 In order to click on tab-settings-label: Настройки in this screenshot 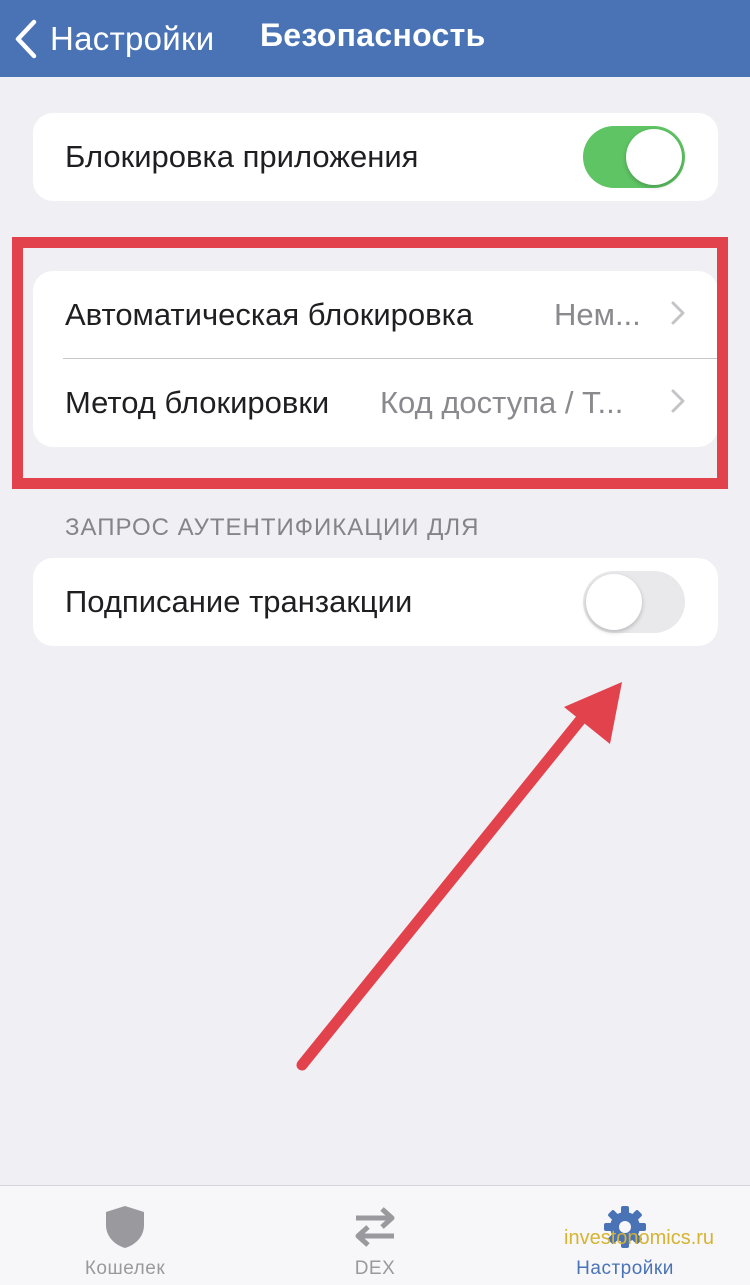, I will do `click(625, 1268)`.